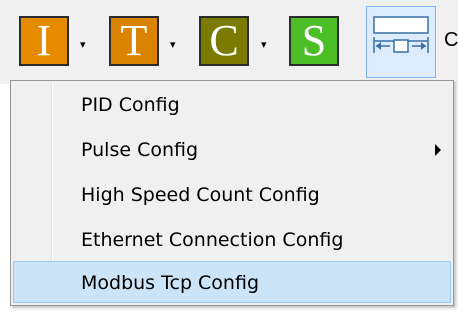 The image size is (458, 312). What do you see at coordinates (264, 44) in the screenshot?
I see `c-dropdown-arrow-icon: ▾` at bounding box center [264, 44].